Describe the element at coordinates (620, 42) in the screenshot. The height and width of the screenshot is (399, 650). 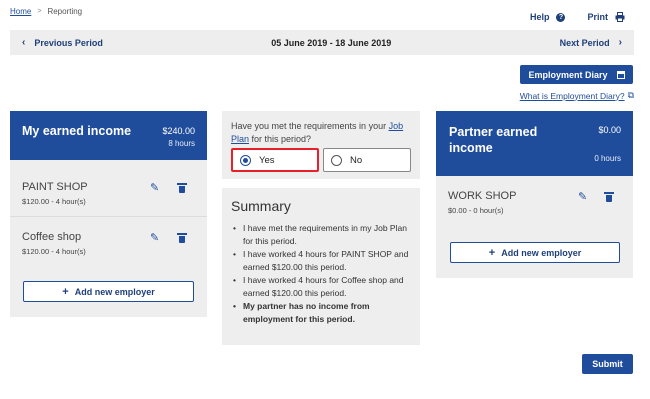
I see `chevron-right-icon: ›` at that location.